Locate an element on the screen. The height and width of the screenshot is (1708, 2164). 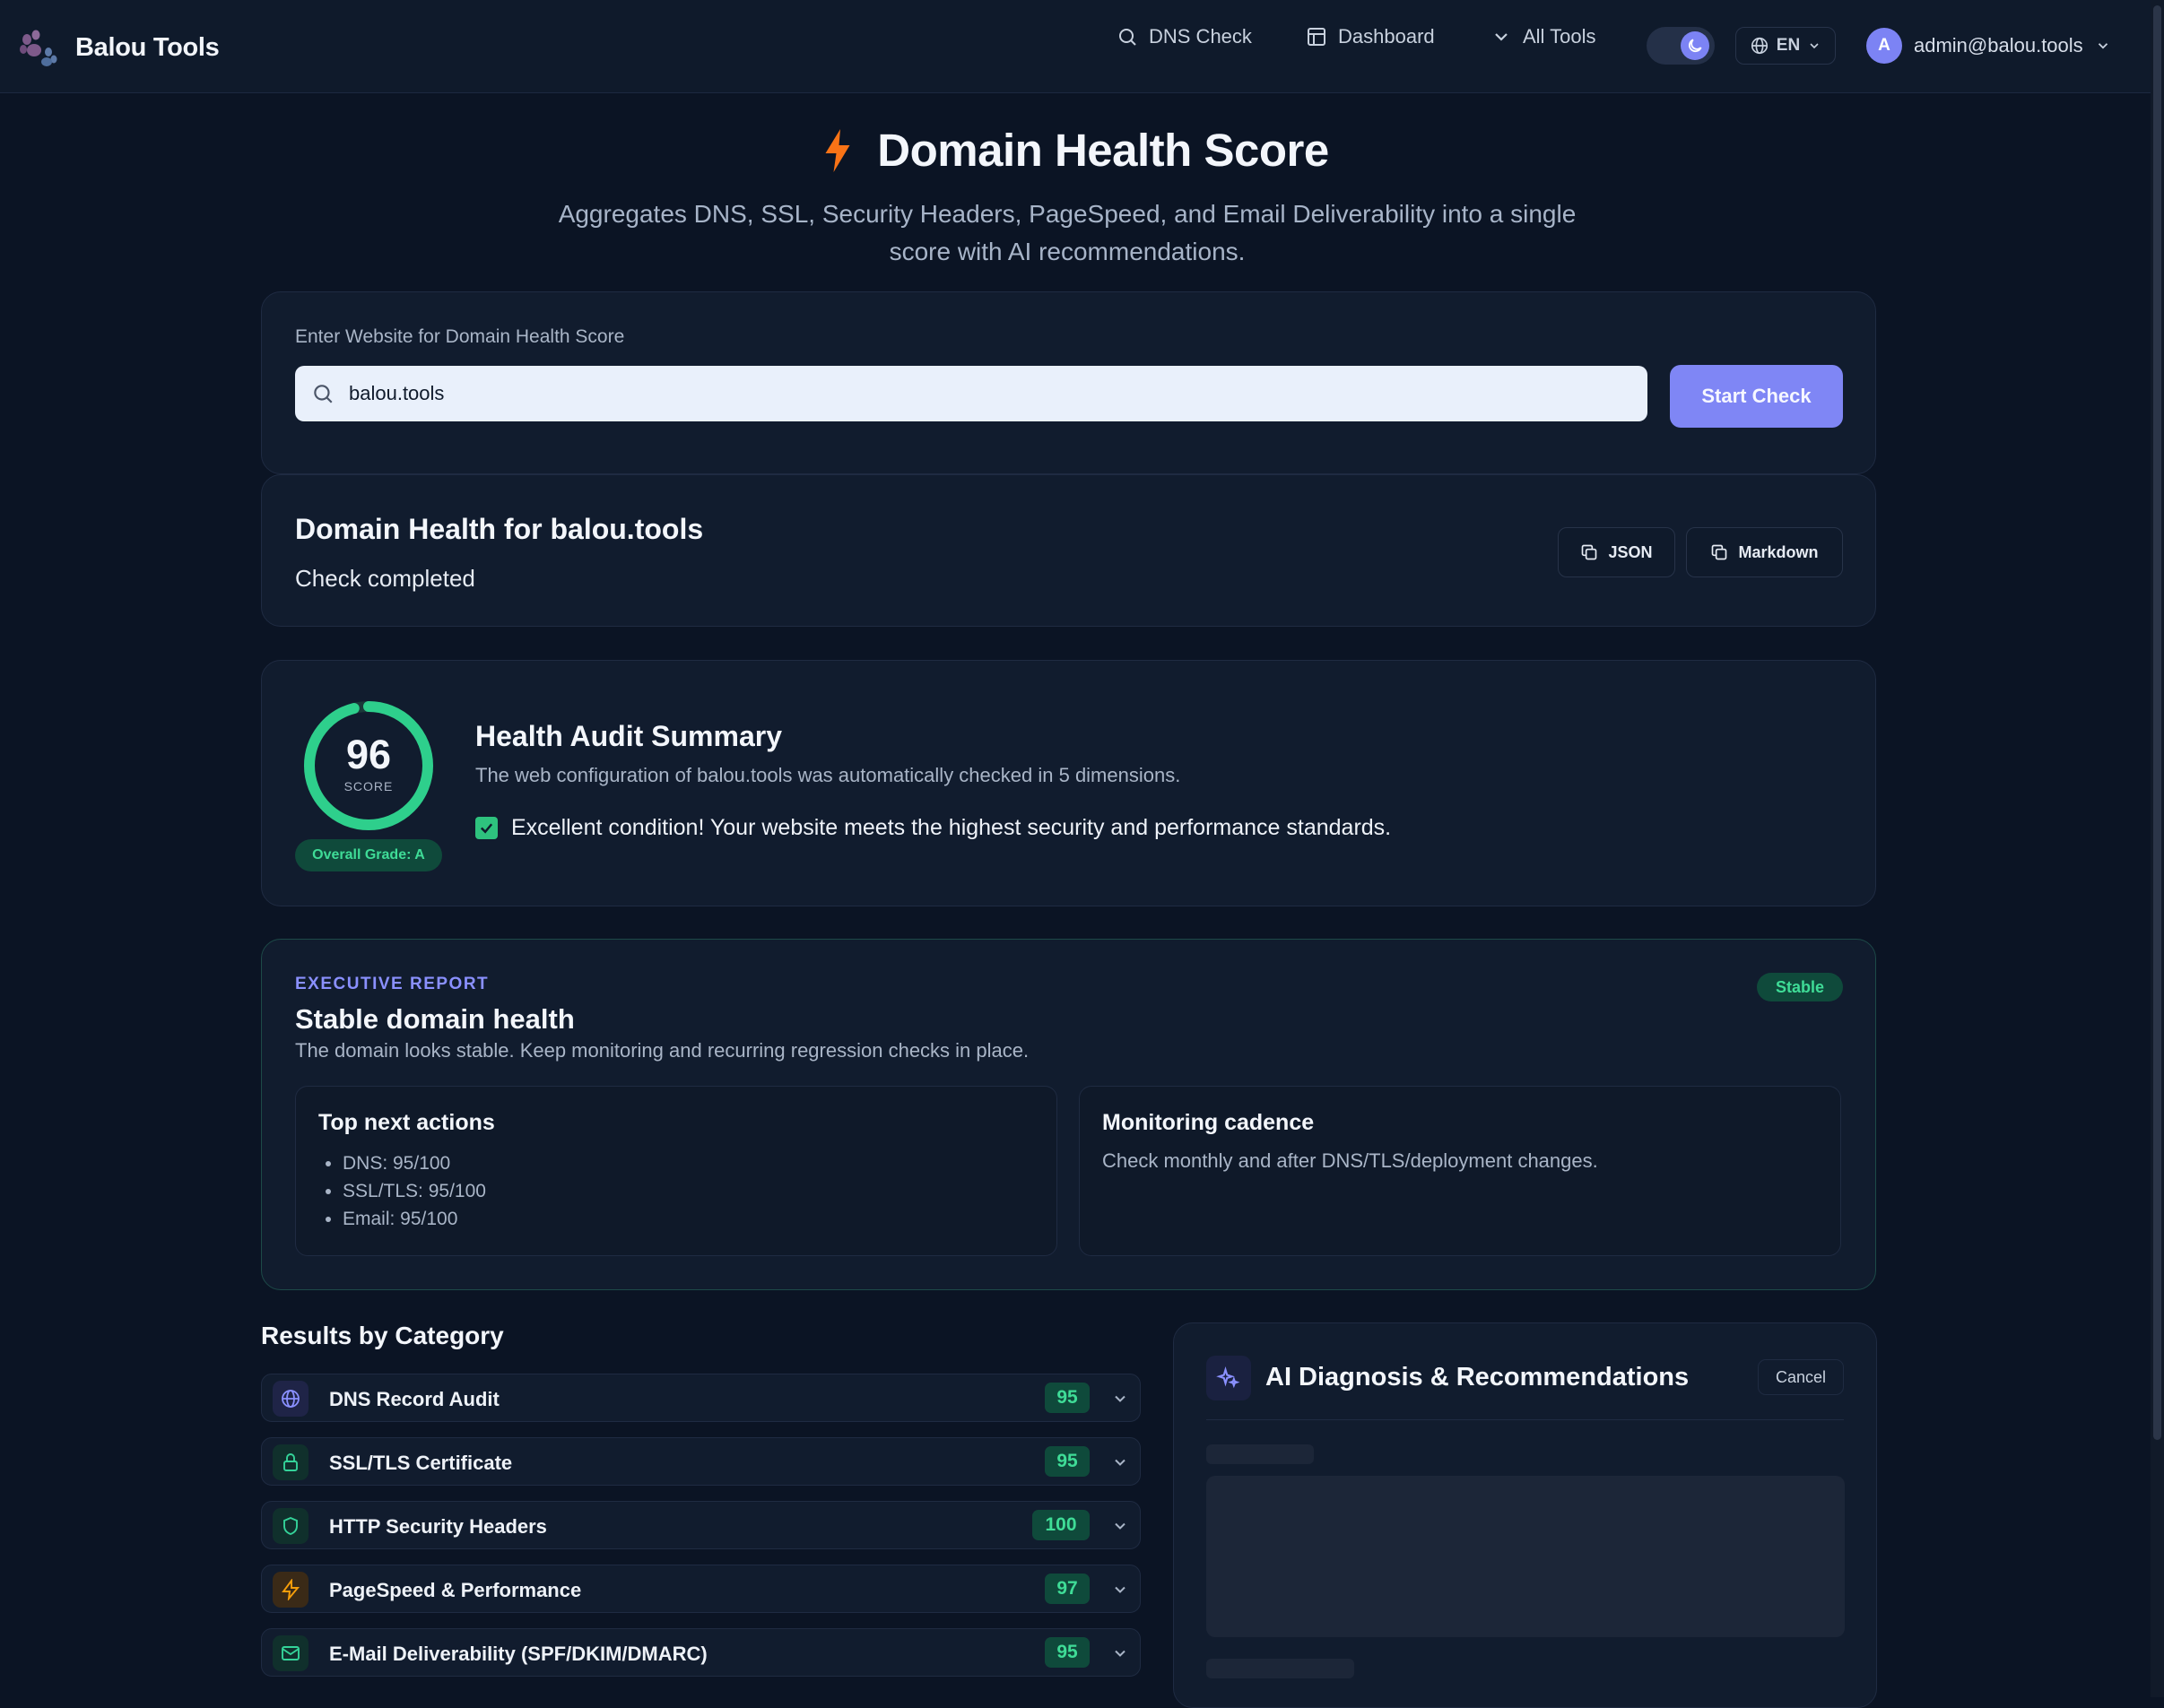
nav-dashboard: Dashboard is located at coordinates (1370, 36).